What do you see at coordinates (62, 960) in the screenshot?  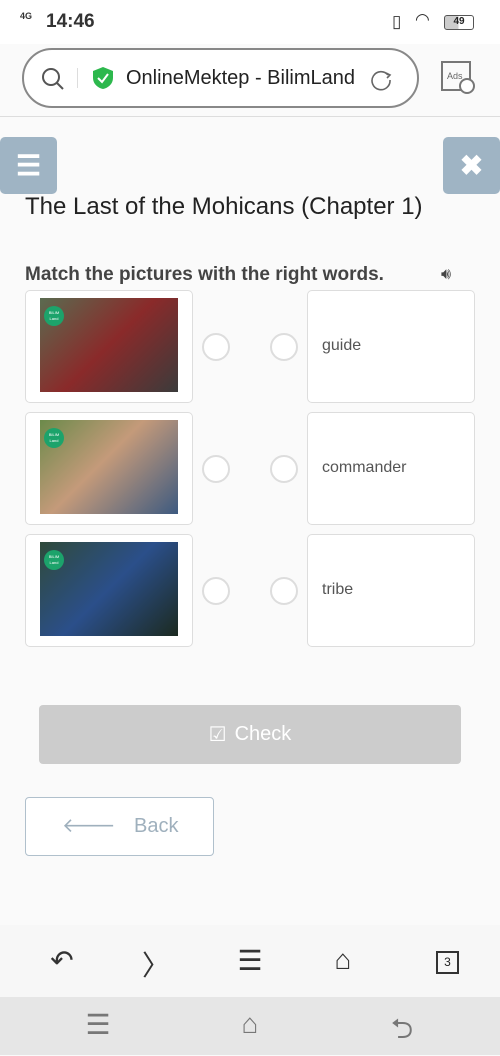 I see `undo-back-icon: ↶` at bounding box center [62, 960].